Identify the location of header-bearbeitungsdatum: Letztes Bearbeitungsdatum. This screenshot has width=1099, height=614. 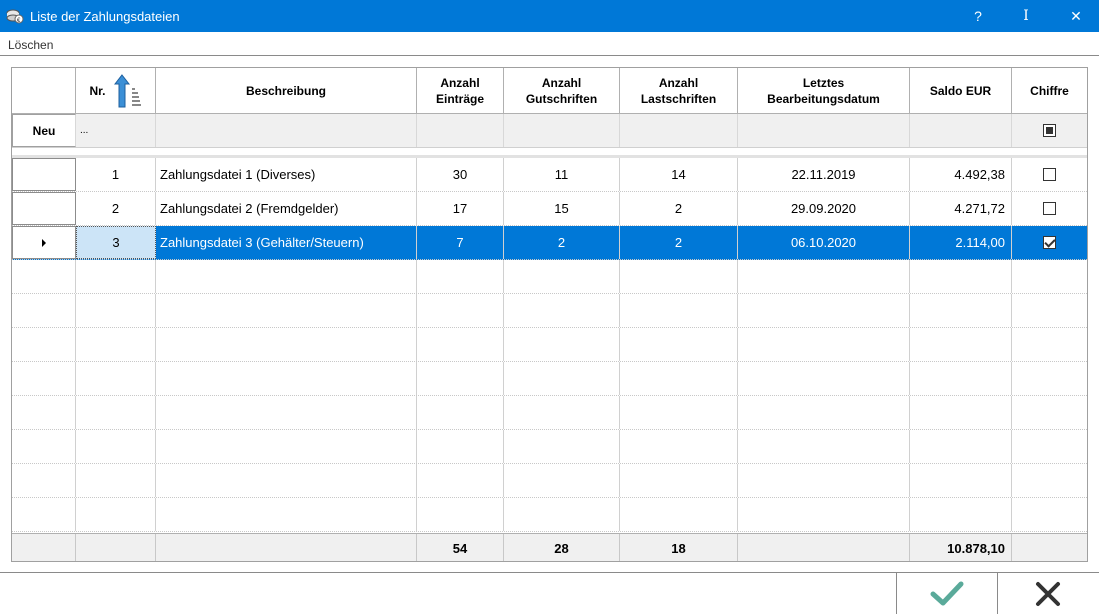
(824, 90).